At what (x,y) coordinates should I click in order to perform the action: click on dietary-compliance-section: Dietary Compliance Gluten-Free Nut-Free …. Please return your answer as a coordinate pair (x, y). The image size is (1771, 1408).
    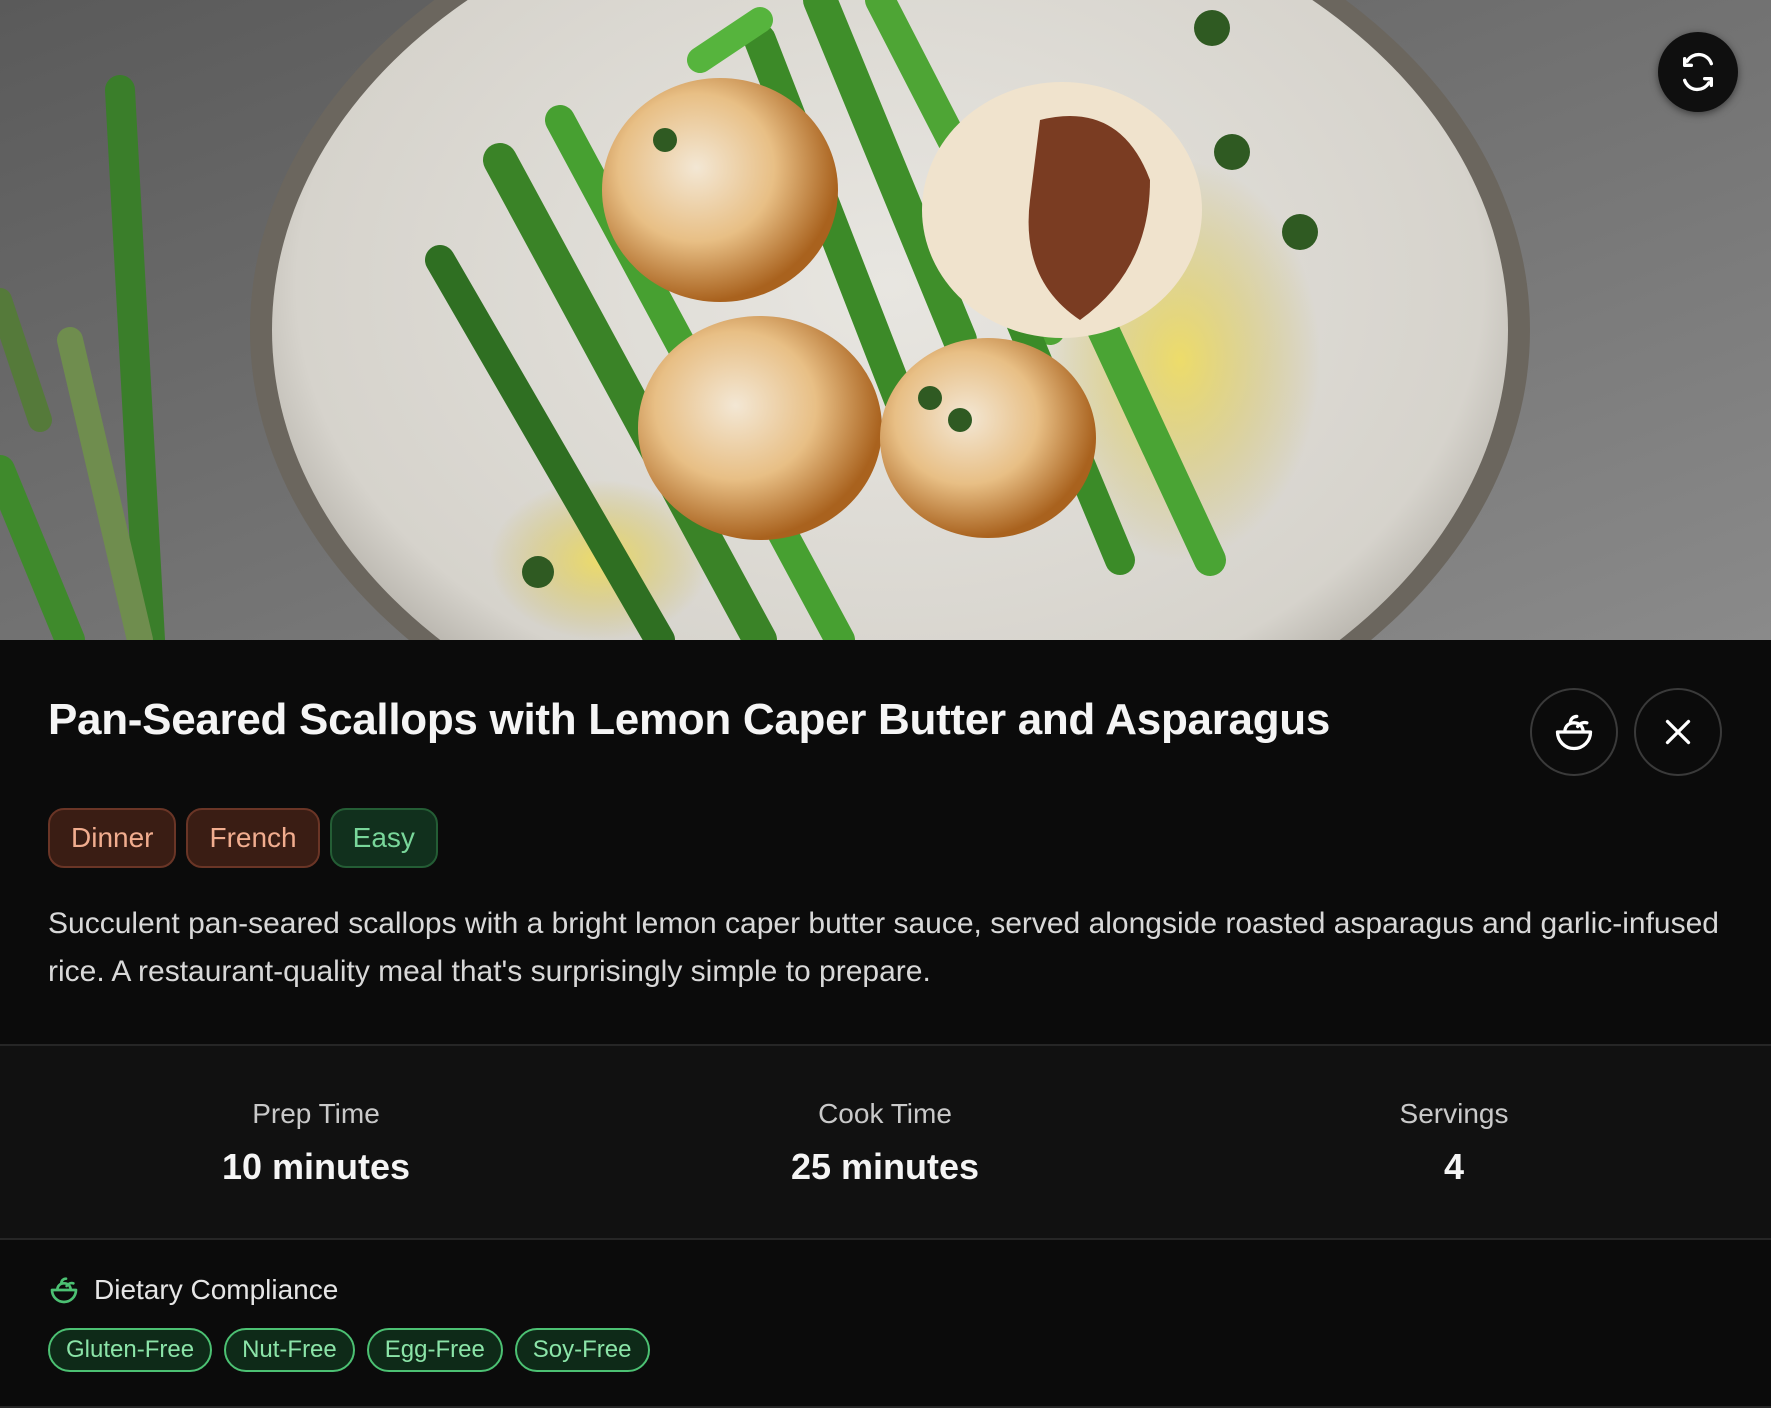
    Looking at the image, I should click on (885, 1324).